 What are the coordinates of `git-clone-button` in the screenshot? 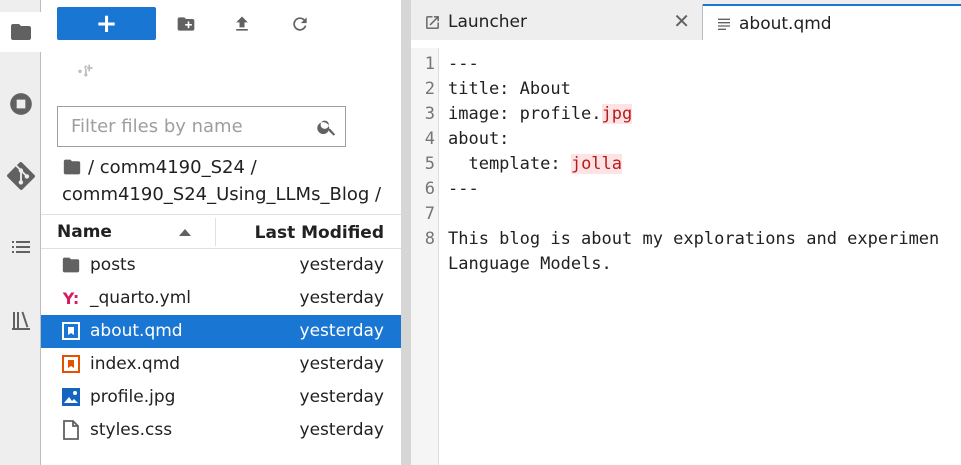 It's located at (85, 73).